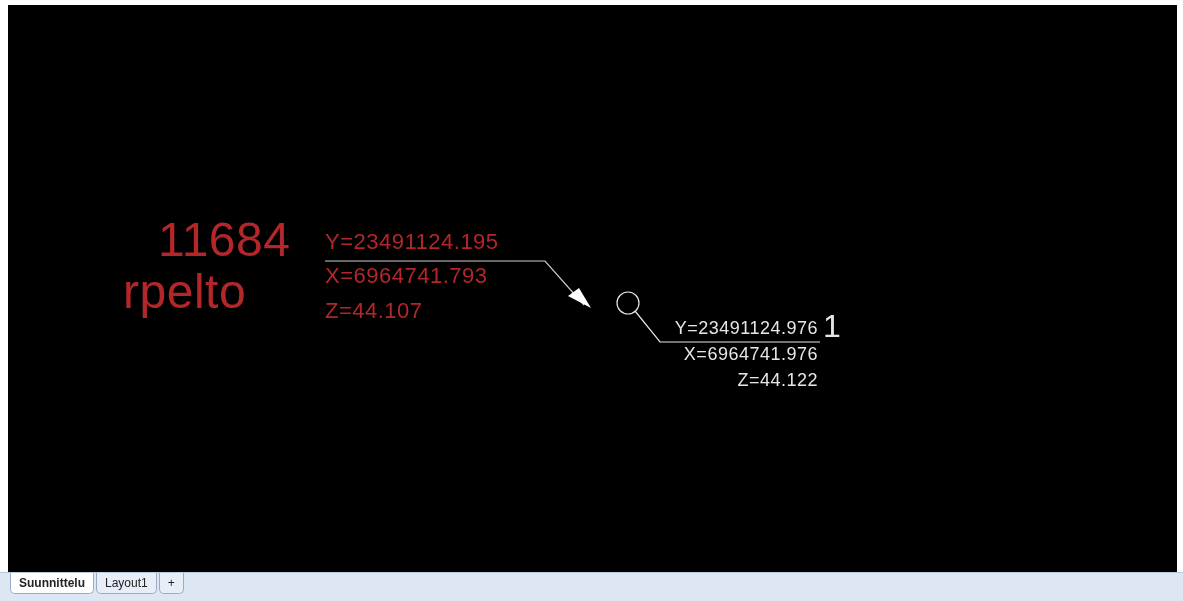 This screenshot has width=1183, height=601. I want to click on coordinate-text: Z=44.107, so click(374, 311).